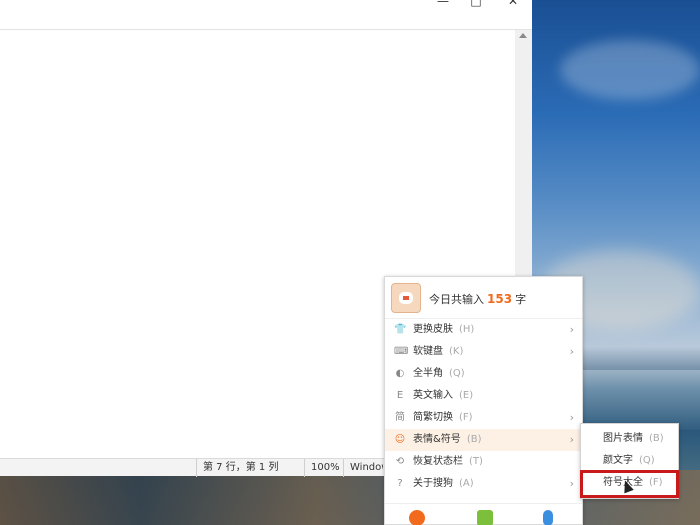  Describe the element at coordinates (483, 440) in the screenshot. I see `menu-item-emoji-symbols: ☺ 表情&符号 (B) ›` at that location.